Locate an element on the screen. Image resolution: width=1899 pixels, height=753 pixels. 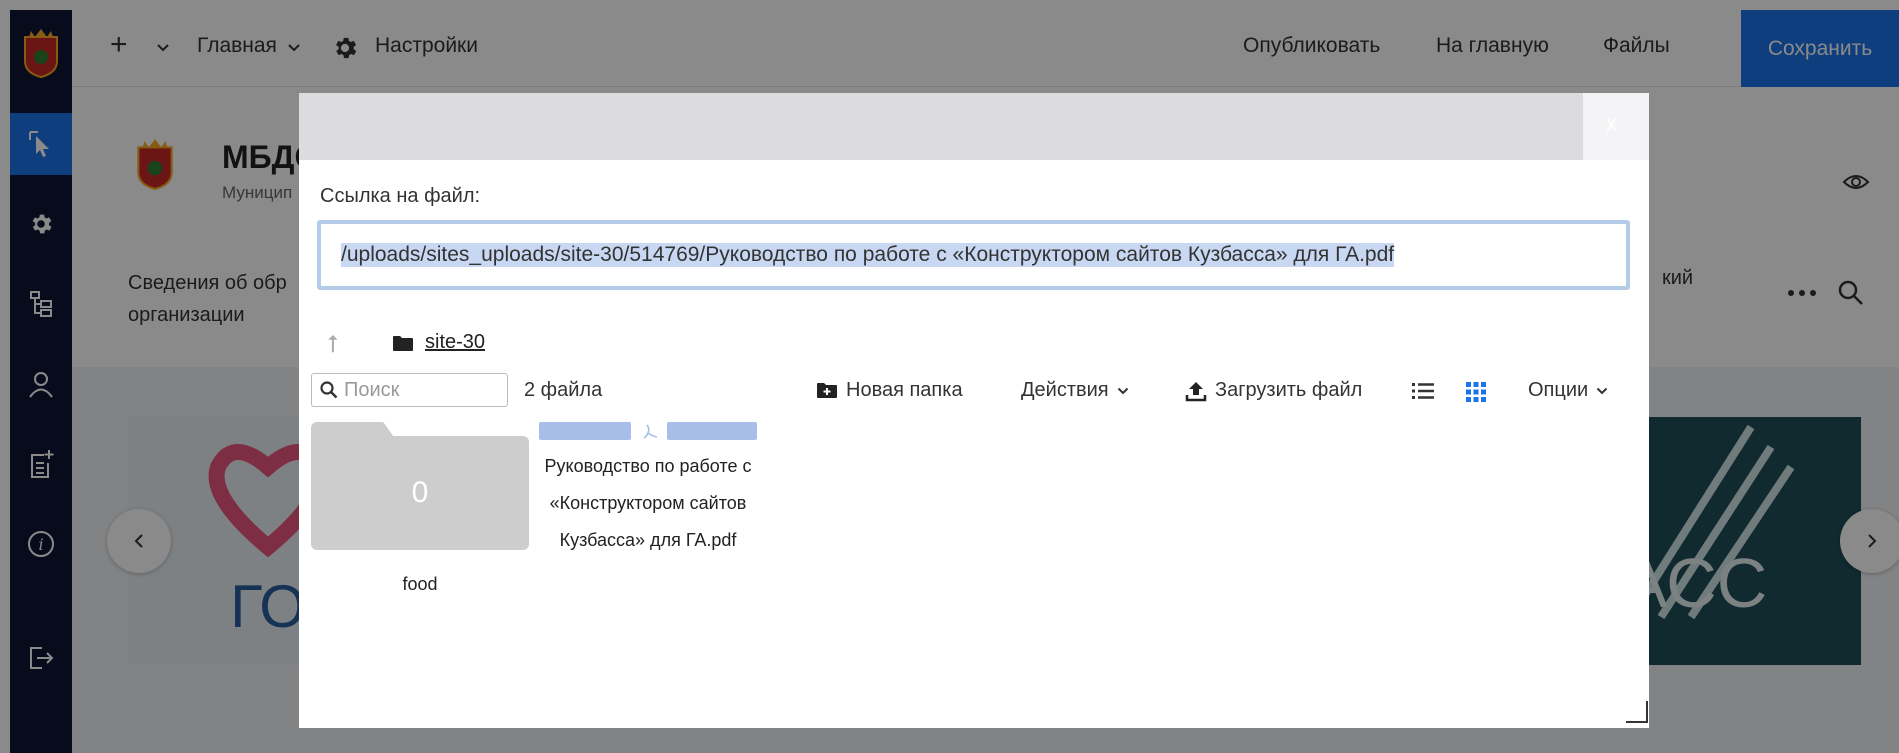
new-folder-button: Новая папка is located at coordinates (889, 390).